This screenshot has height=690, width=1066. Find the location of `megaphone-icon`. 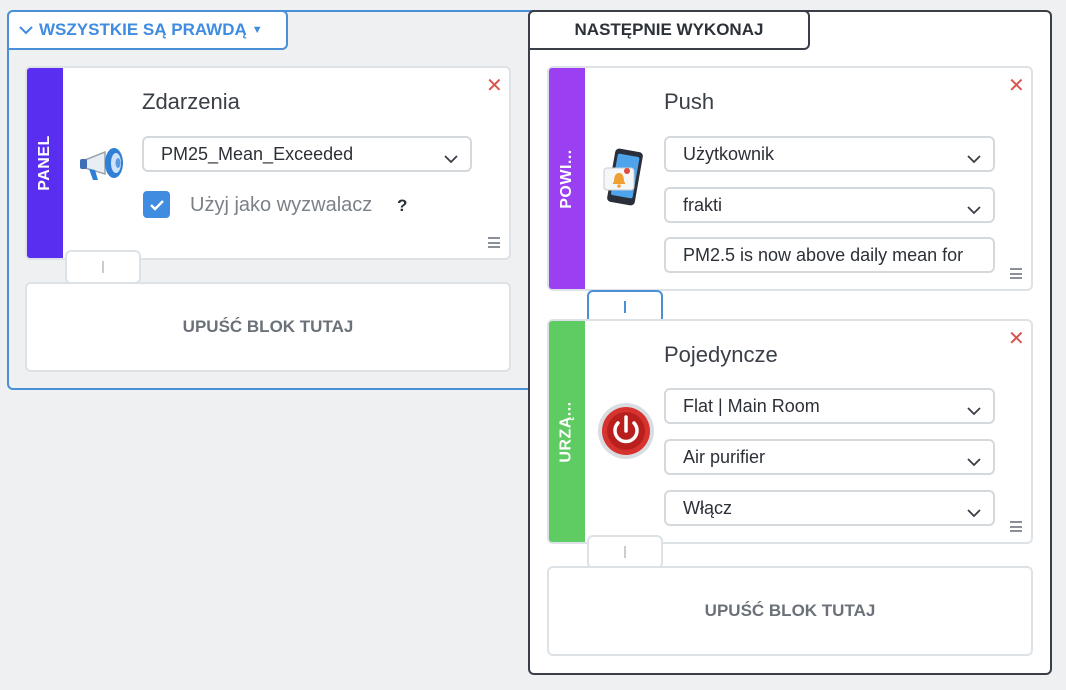

megaphone-icon is located at coordinates (103, 167).